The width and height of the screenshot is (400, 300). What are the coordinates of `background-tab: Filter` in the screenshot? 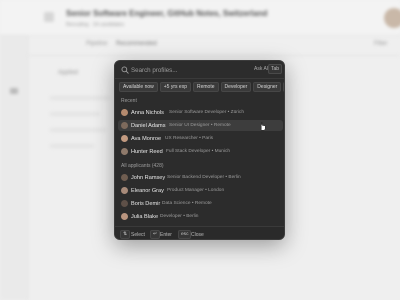 It's located at (381, 44).